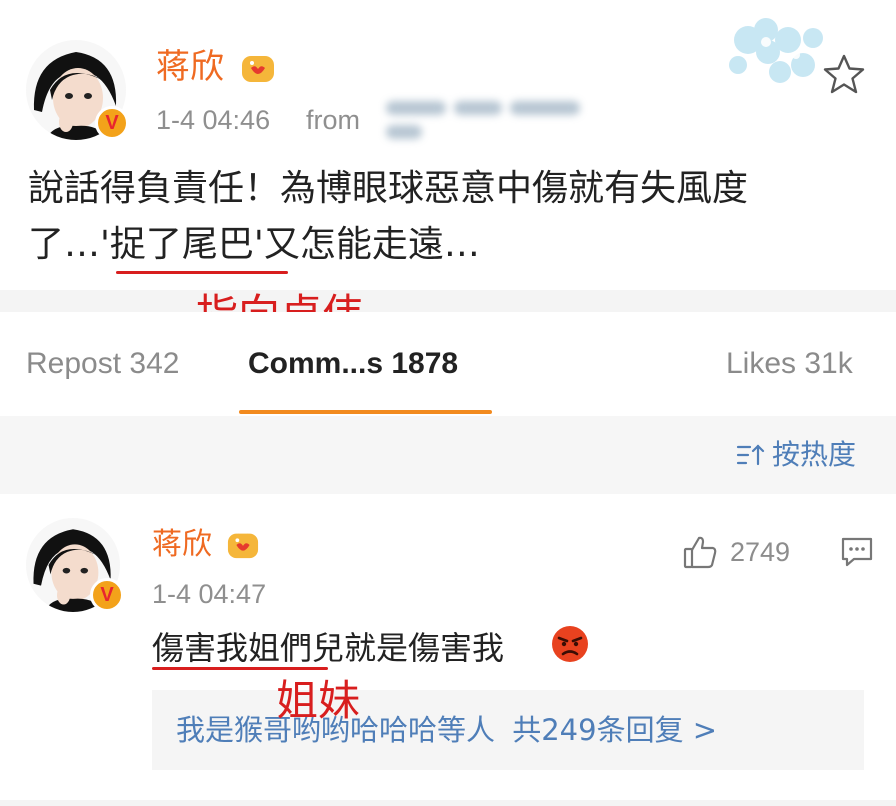 The image size is (896, 806). What do you see at coordinates (446, 730) in the screenshot?
I see `replies-link: 我是猴哥哟哟哈哈哈等人 共249条回复 >` at bounding box center [446, 730].